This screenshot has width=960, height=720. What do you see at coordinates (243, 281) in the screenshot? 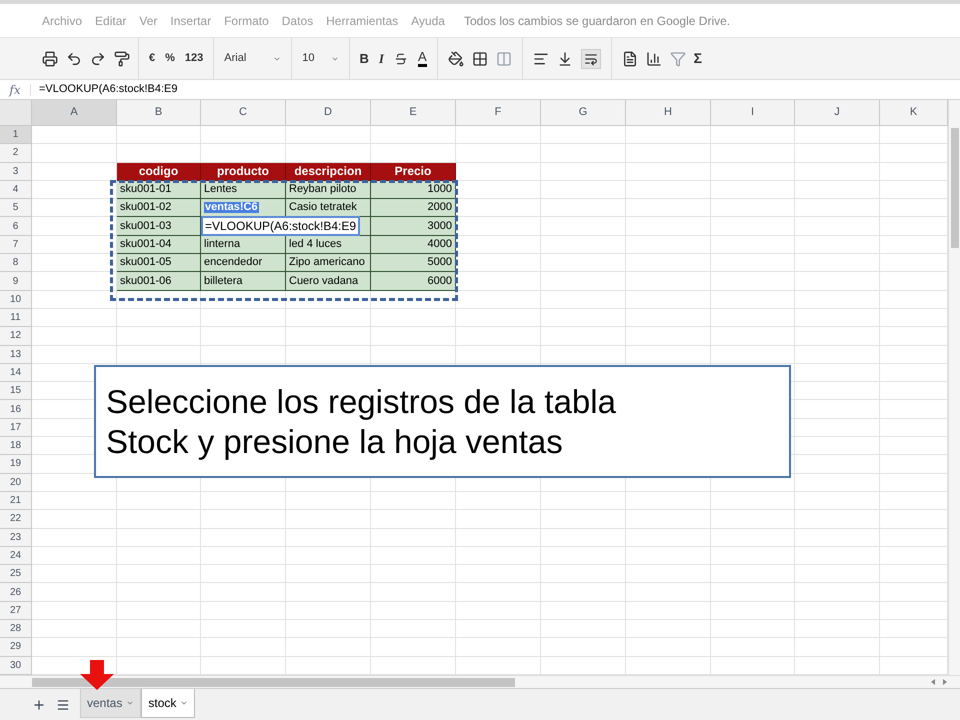
I see `table-cell: billetera` at bounding box center [243, 281].